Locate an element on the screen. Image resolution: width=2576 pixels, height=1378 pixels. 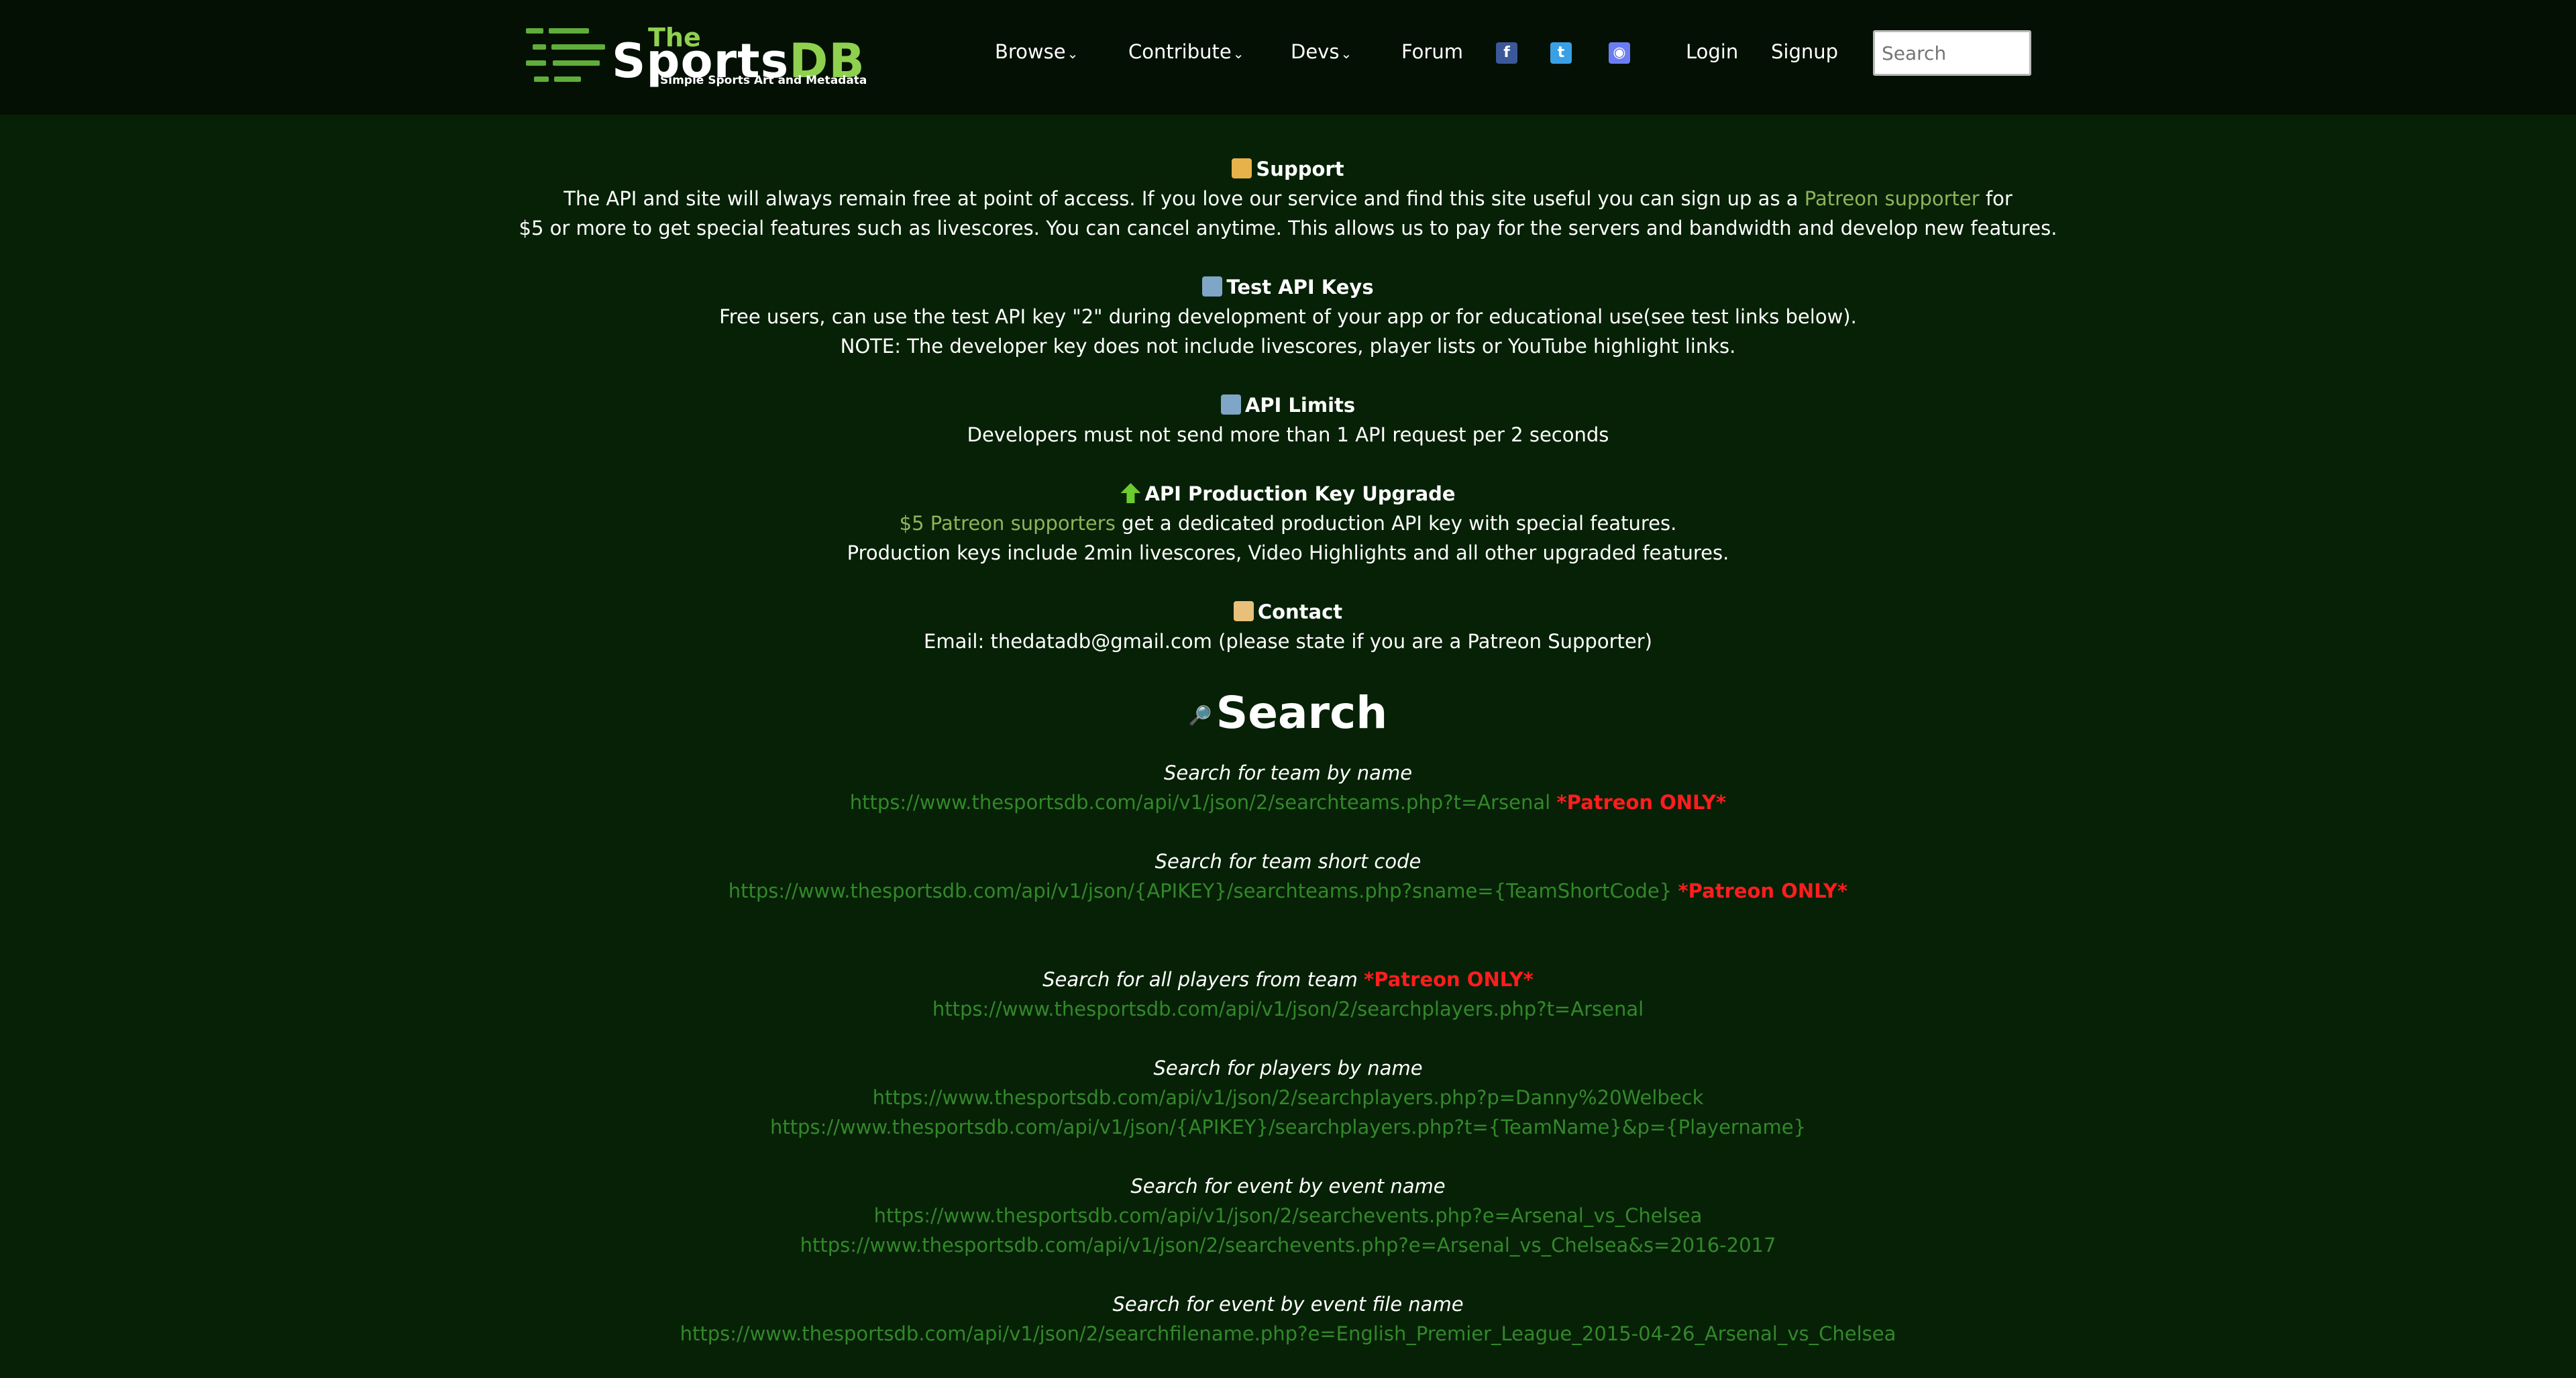
patreon-supporters-link: $5 Patreon supporters is located at coordinates (1008, 523).